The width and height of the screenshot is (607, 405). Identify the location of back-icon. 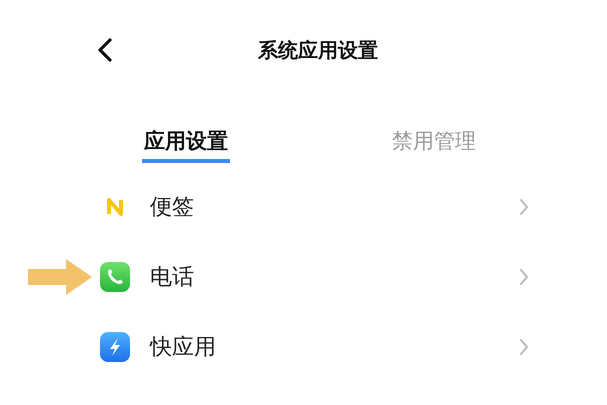
(105, 50).